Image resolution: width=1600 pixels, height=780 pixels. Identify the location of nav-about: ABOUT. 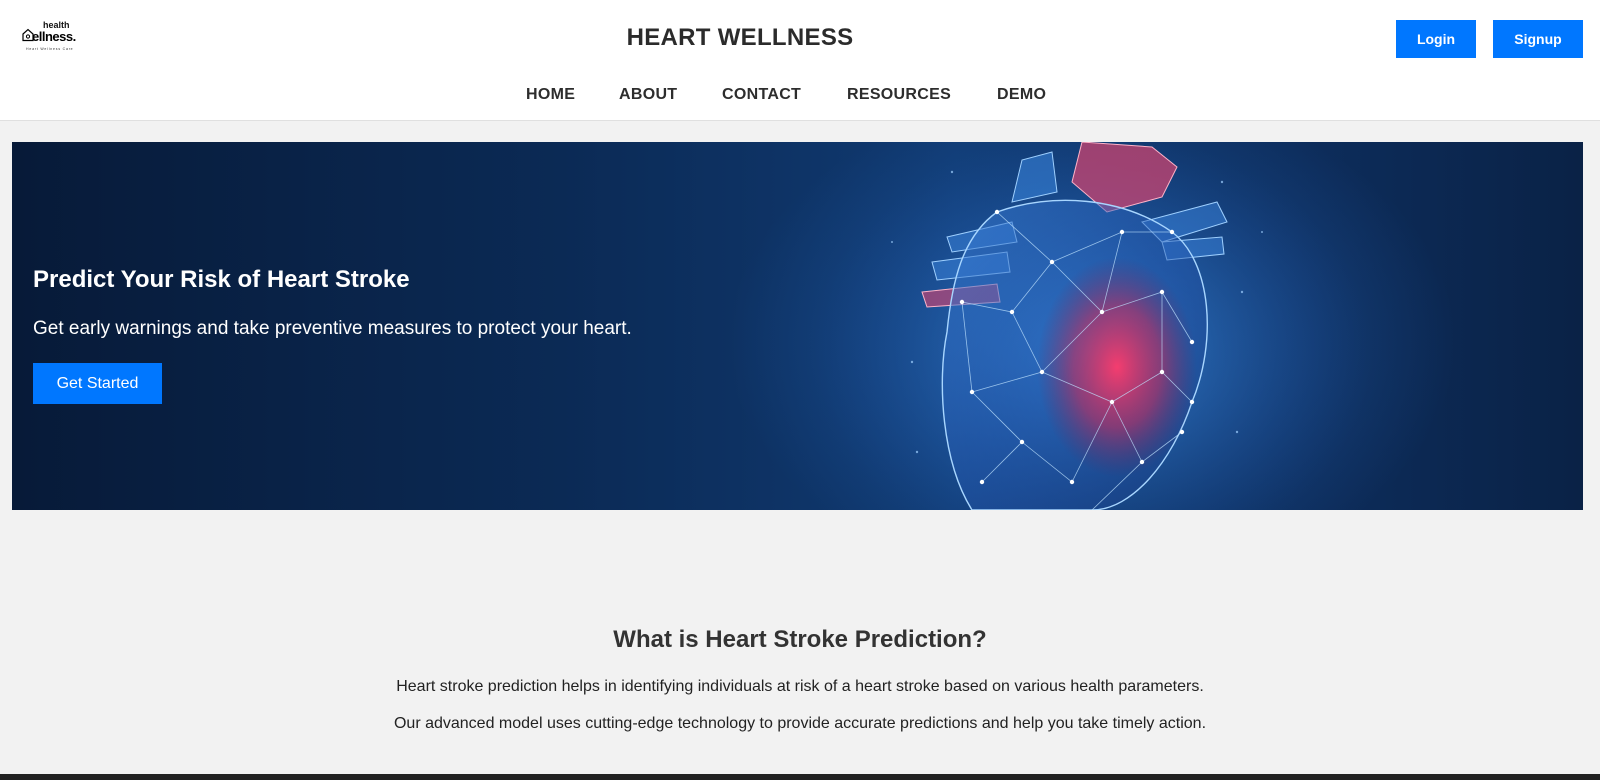
(648, 95).